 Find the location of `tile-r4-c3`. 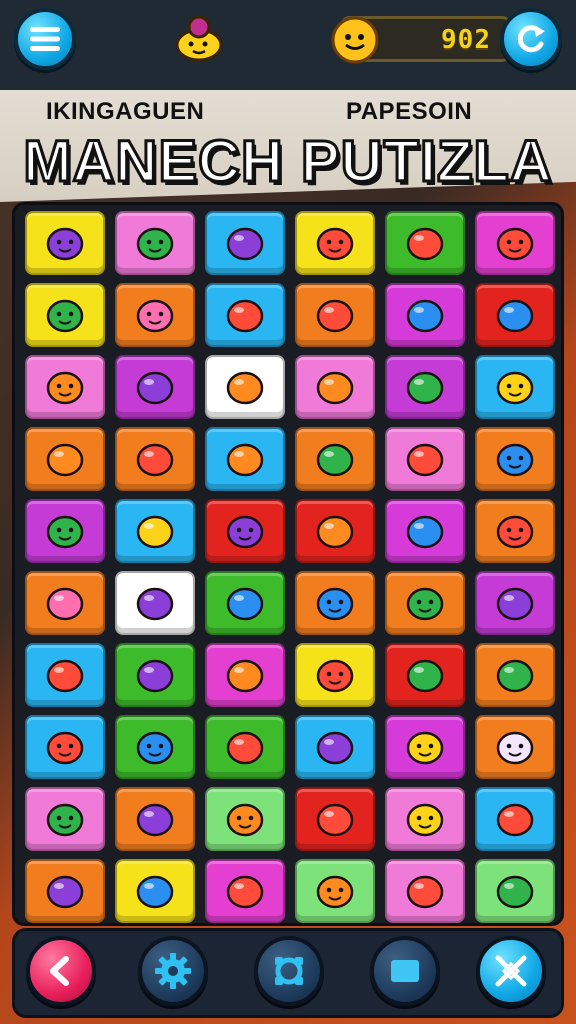

tile-r4-c3 is located at coordinates (245, 459).